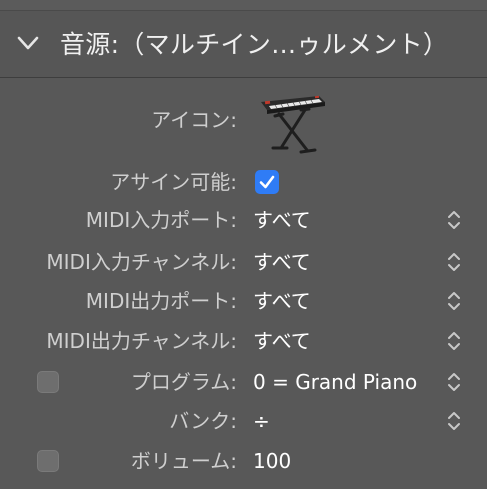 This screenshot has height=489, width=487. What do you see at coordinates (243, 421) in the screenshot?
I see `row-bank: バンク: ÷` at bounding box center [243, 421].